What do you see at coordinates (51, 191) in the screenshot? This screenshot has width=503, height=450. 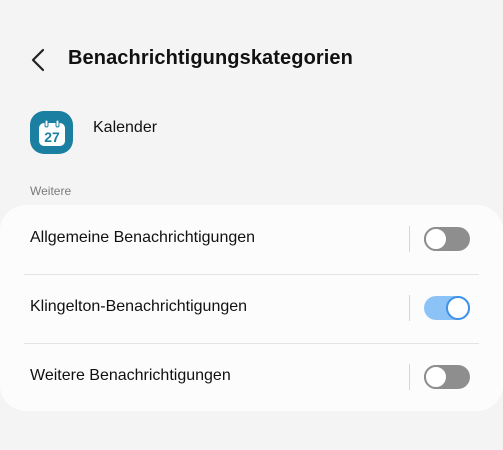 I see `section-label: Weitere` at bounding box center [51, 191].